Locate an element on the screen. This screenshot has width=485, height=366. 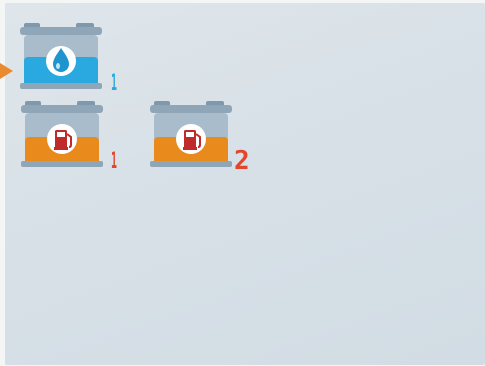
water-tank-1-number: 1 is located at coordinates (114, 83).